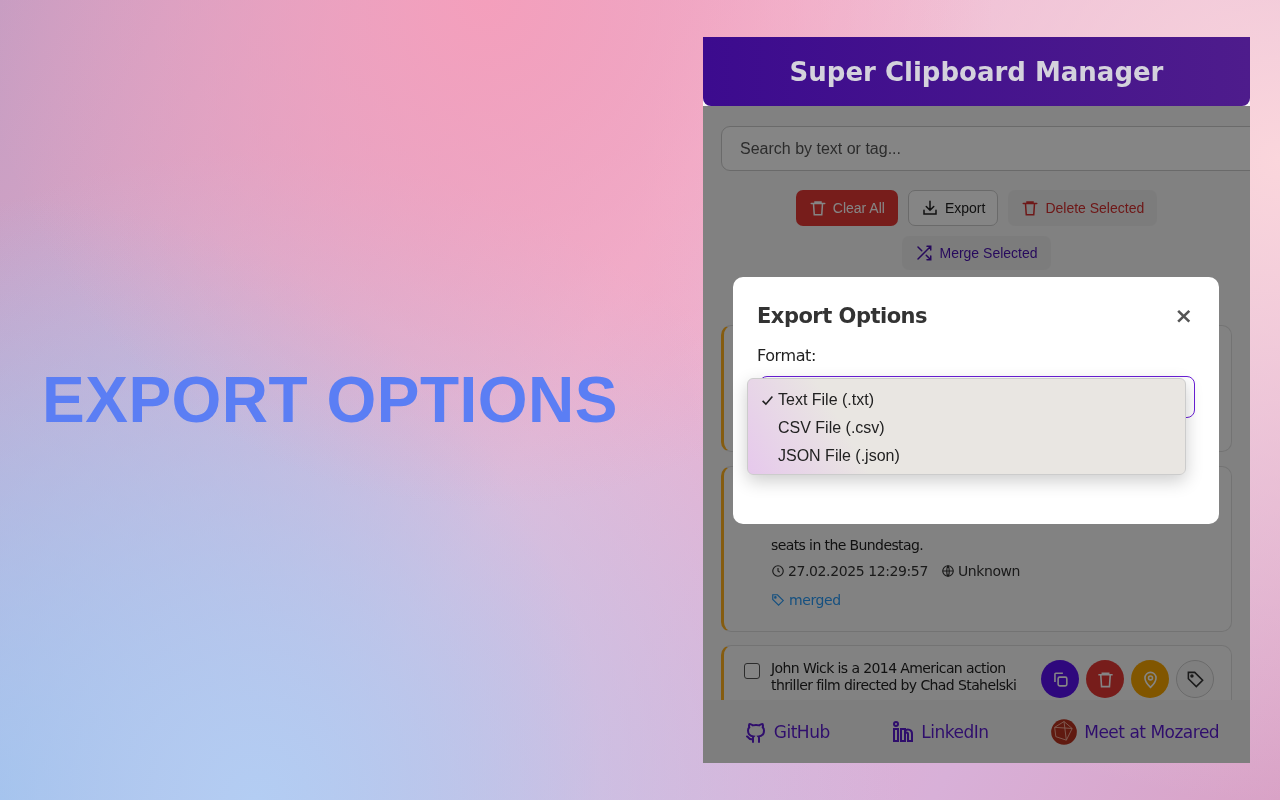  Describe the element at coordinates (966, 428) in the screenshot. I see `format-option: CSV File (.csv)` at that location.